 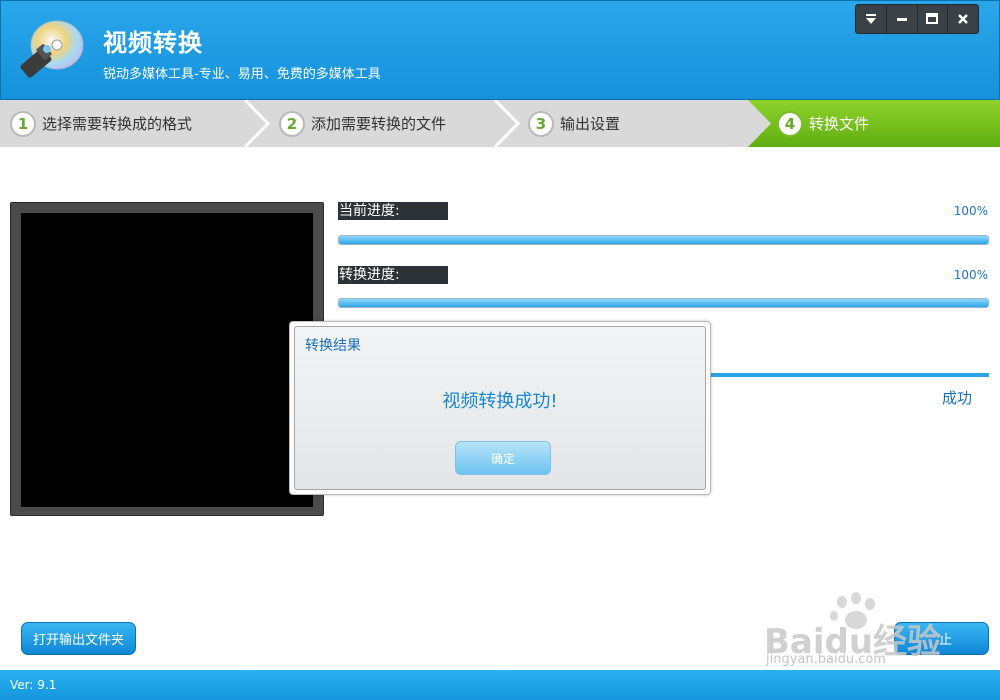 I want to click on step-2: 2 添加需要转换的文件, so click(x=362, y=123).